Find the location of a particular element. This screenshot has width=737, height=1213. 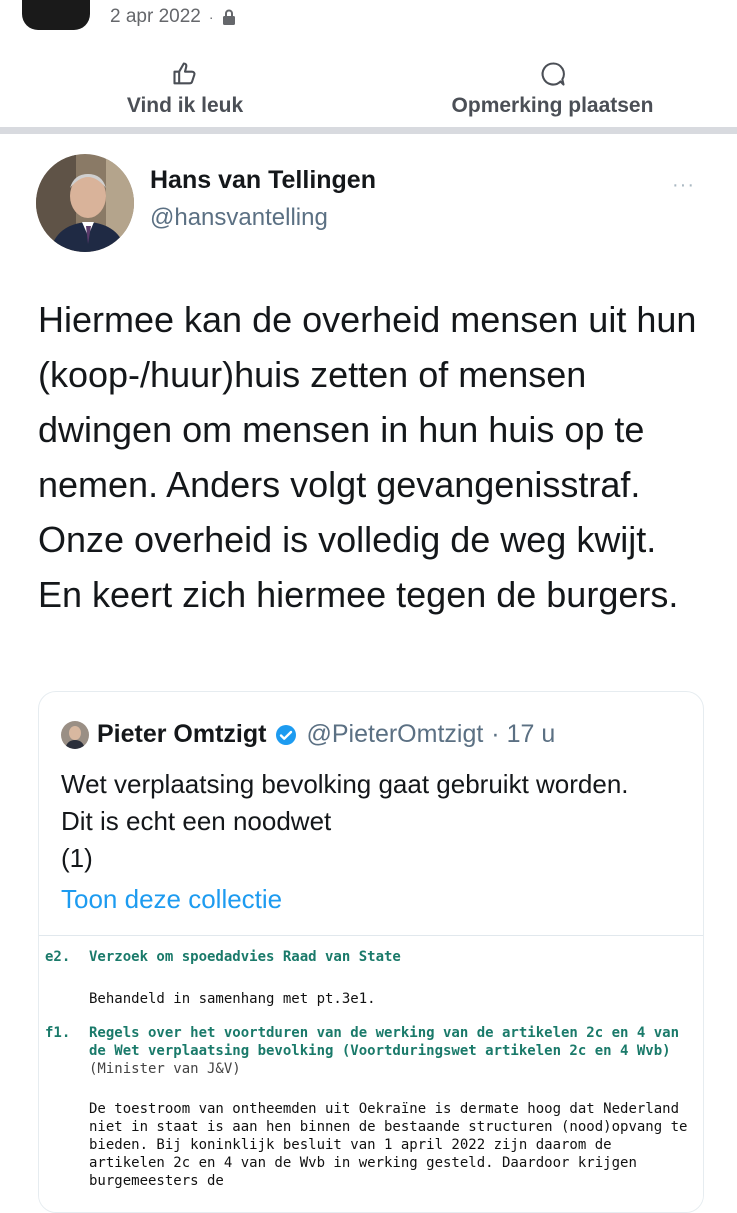

quoted-header: Pieter Omtzigt @PieterOmtzigt · 17 u is located at coordinates (308, 734).